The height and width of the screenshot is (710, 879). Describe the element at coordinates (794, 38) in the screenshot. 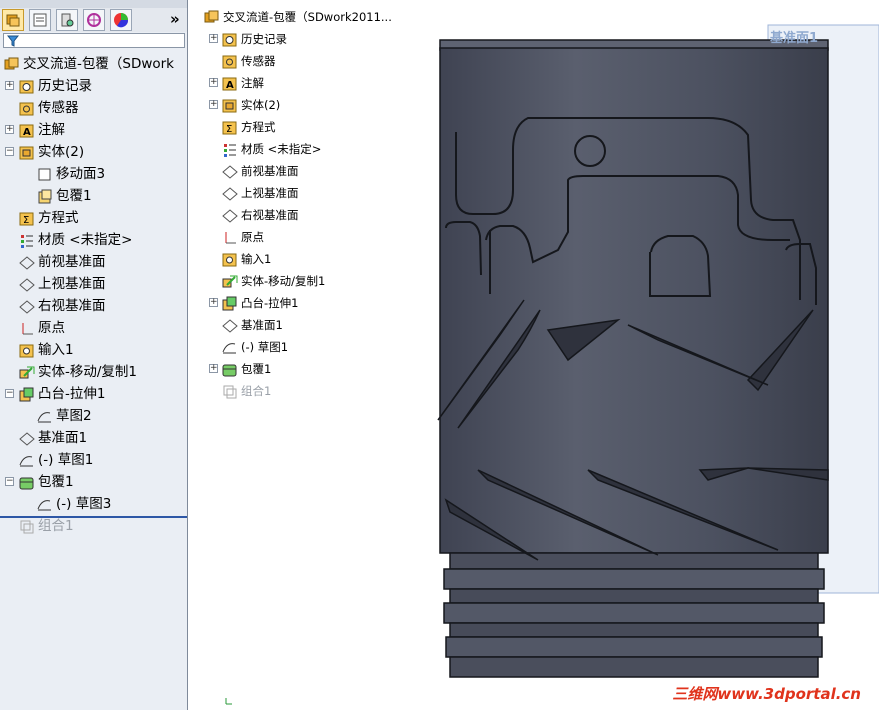

I see `plane-label: 基准面1` at that location.